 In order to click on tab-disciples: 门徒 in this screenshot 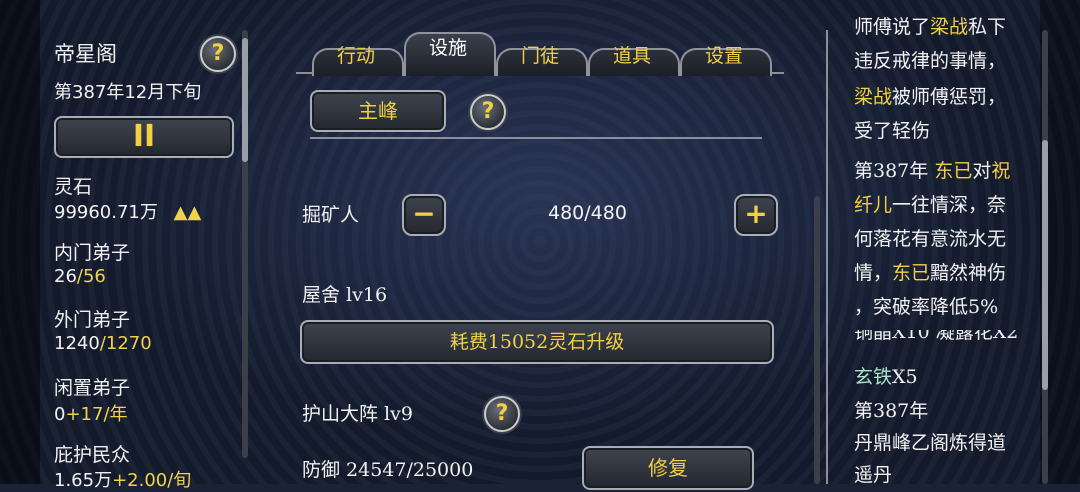, I will do `click(542, 57)`.